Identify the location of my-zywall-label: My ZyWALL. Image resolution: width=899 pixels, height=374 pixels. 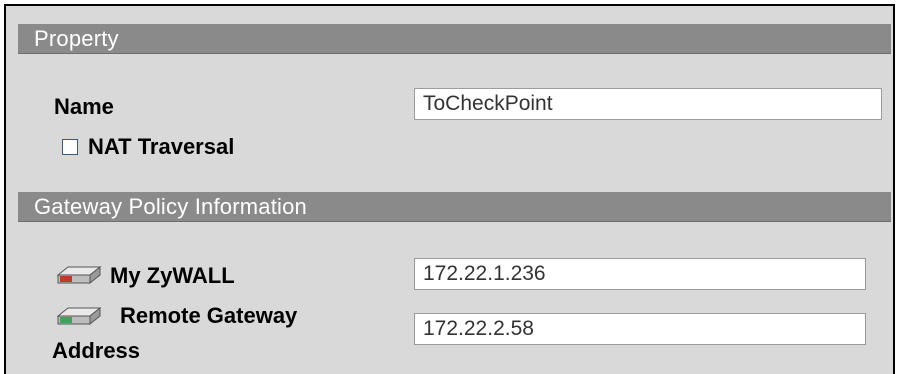
(172, 275).